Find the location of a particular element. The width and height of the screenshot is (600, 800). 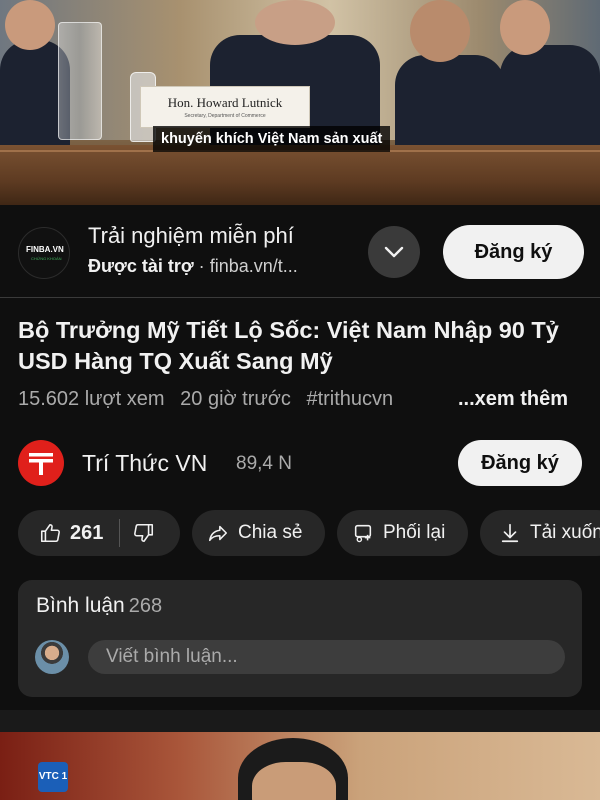

ad-logo: FINBA.VN CHỨNG KHOÁN is located at coordinates (44, 253).